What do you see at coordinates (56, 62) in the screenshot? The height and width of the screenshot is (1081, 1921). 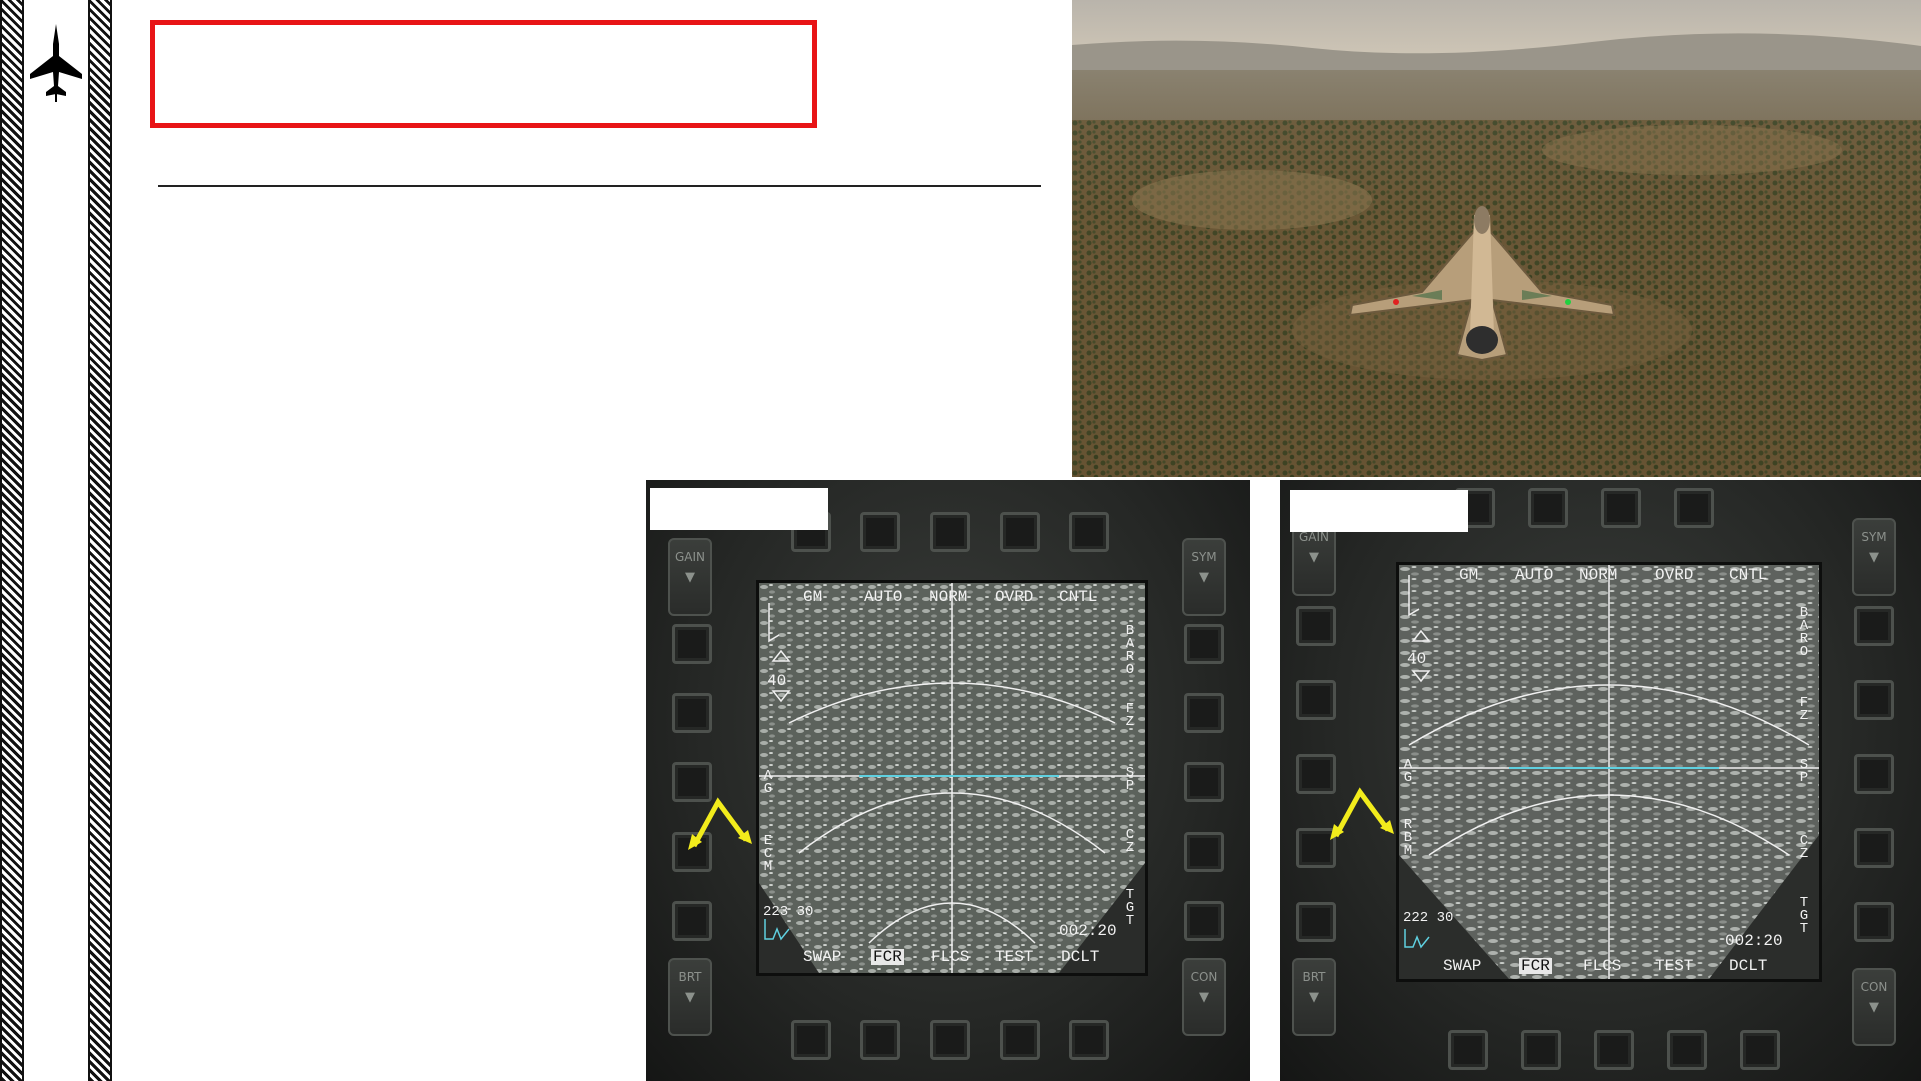 I see `jet-silhouette-icon` at bounding box center [56, 62].